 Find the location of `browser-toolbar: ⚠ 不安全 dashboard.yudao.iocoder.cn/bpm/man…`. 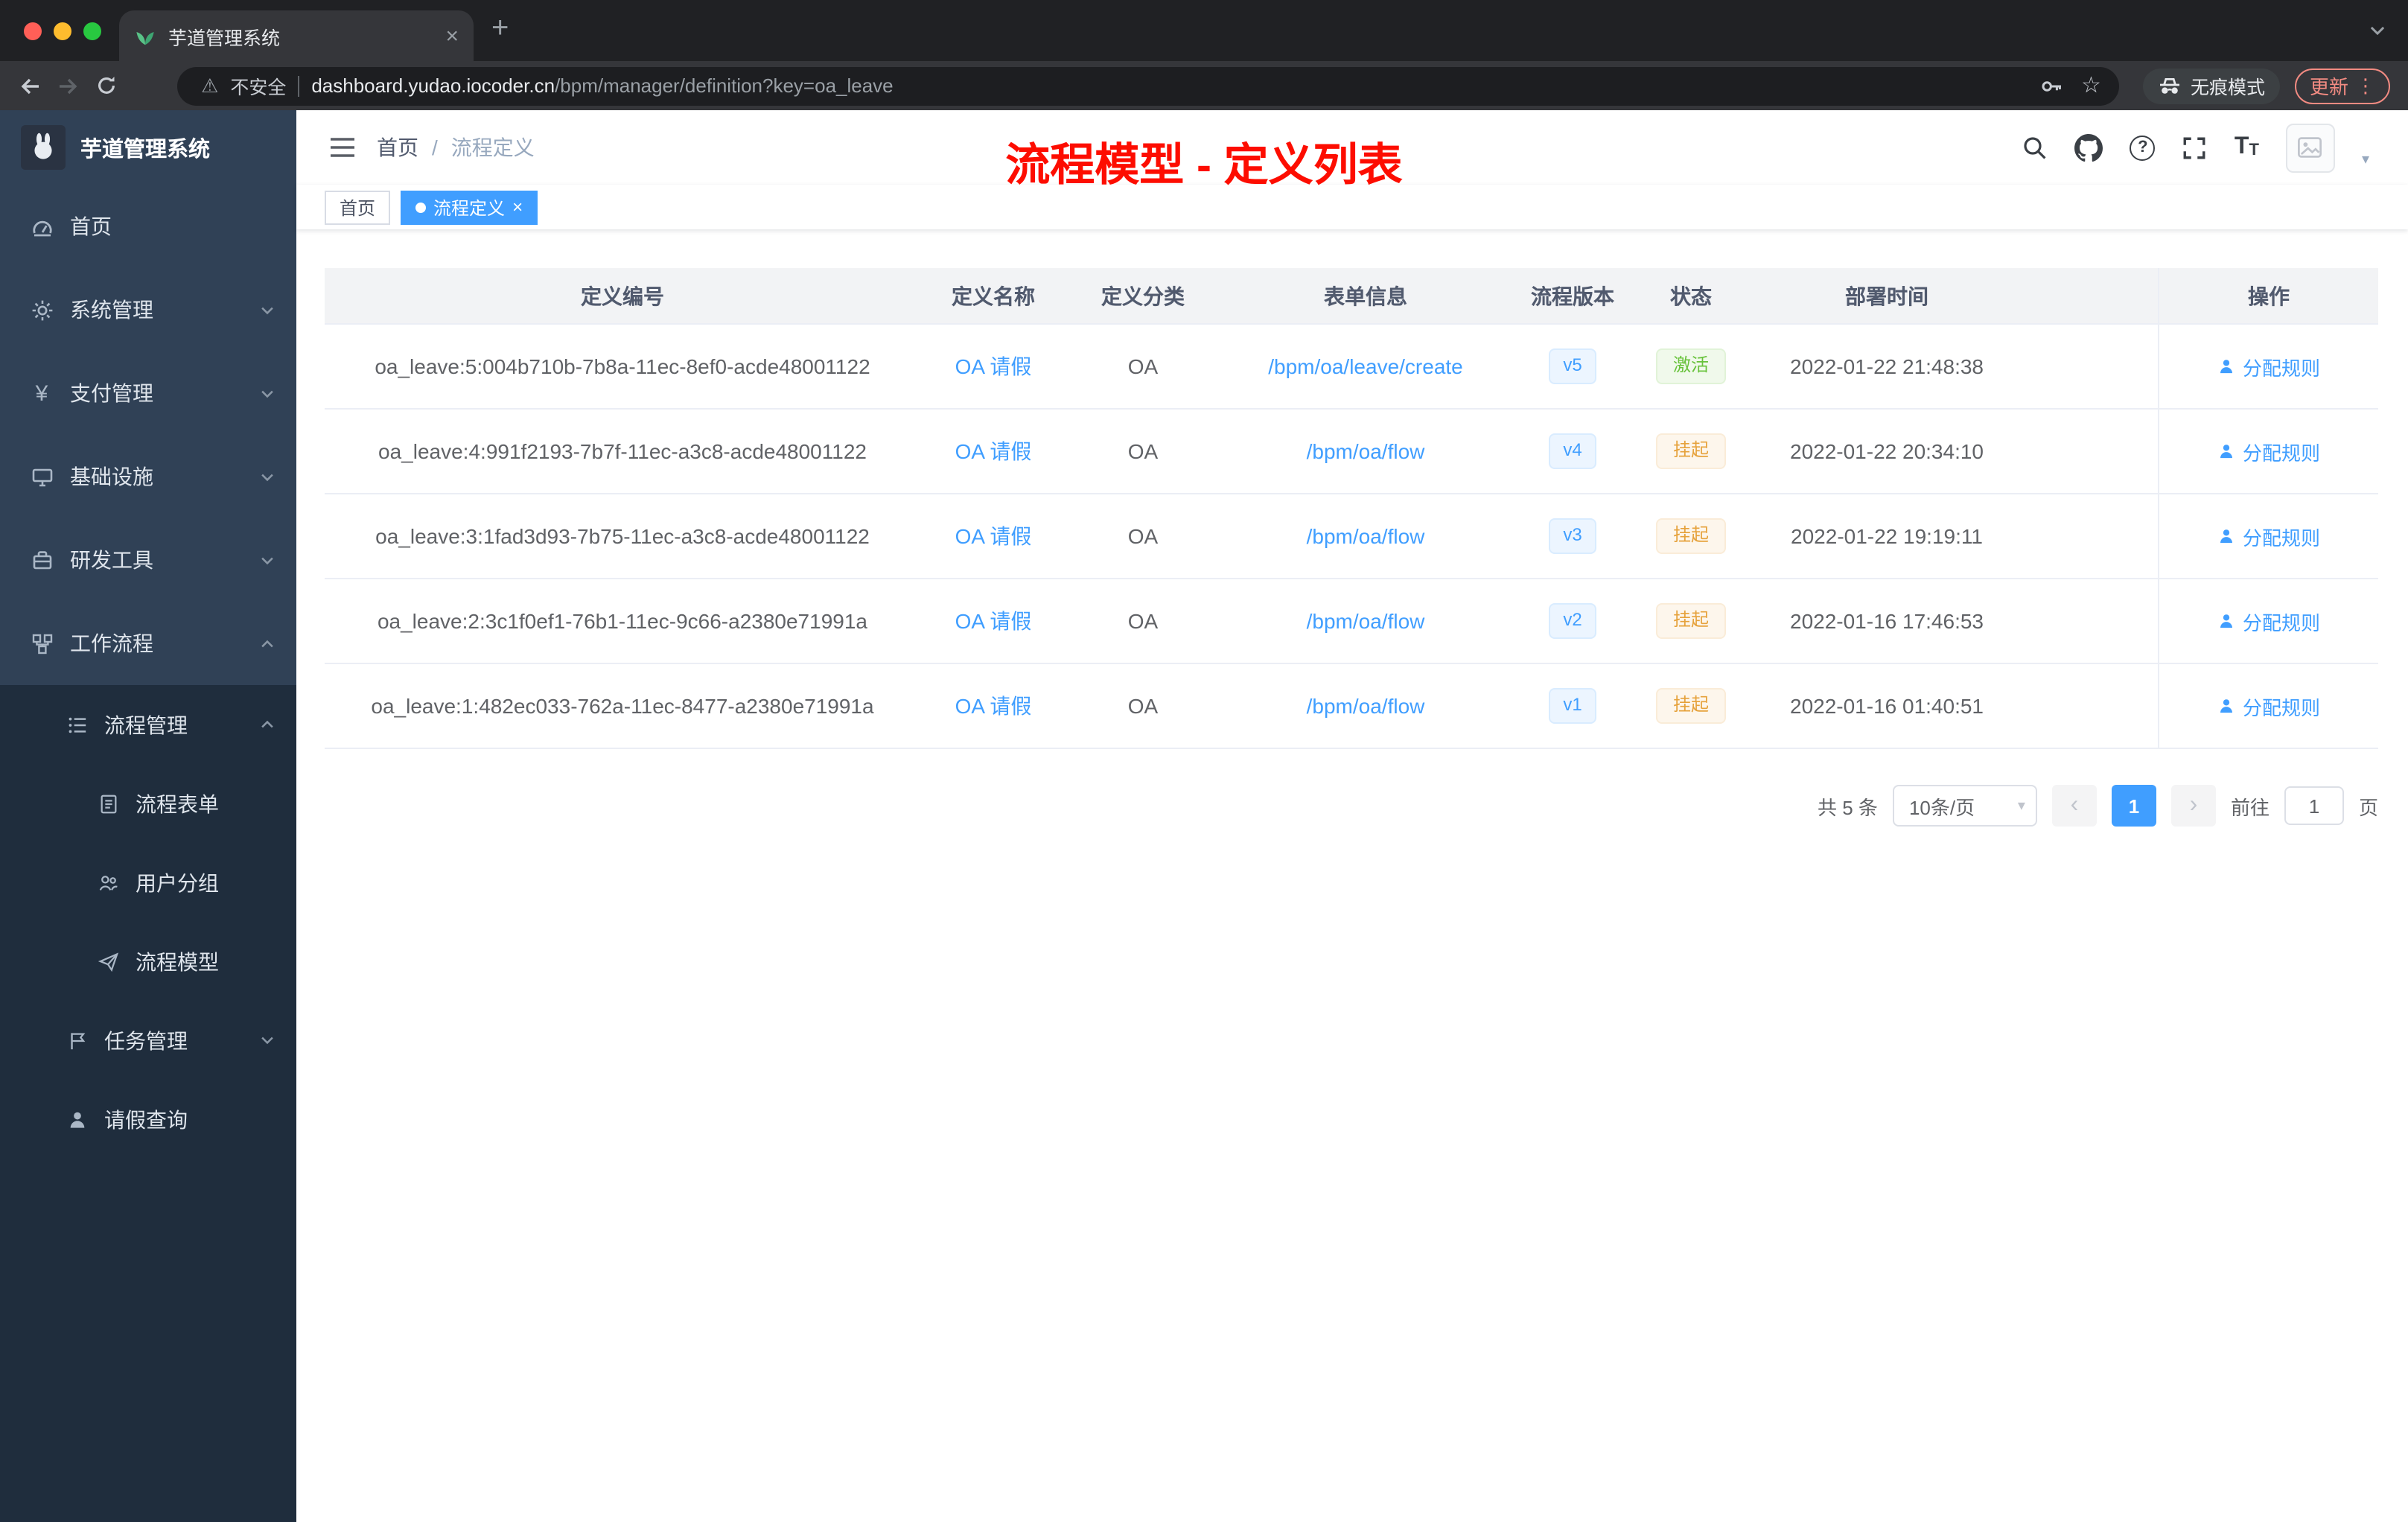

browser-toolbar: ⚠ 不安全 dashboard.yudao.iocoder.cn/bpm/man… is located at coordinates (1204, 85).